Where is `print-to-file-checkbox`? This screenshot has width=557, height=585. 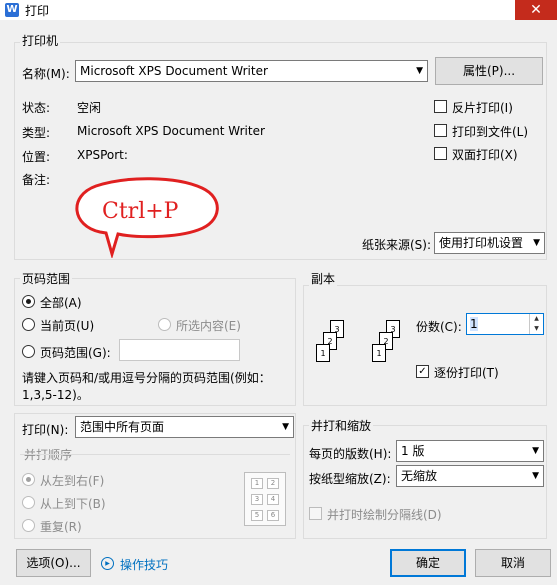
print-to-file-checkbox is located at coordinates (440, 130).